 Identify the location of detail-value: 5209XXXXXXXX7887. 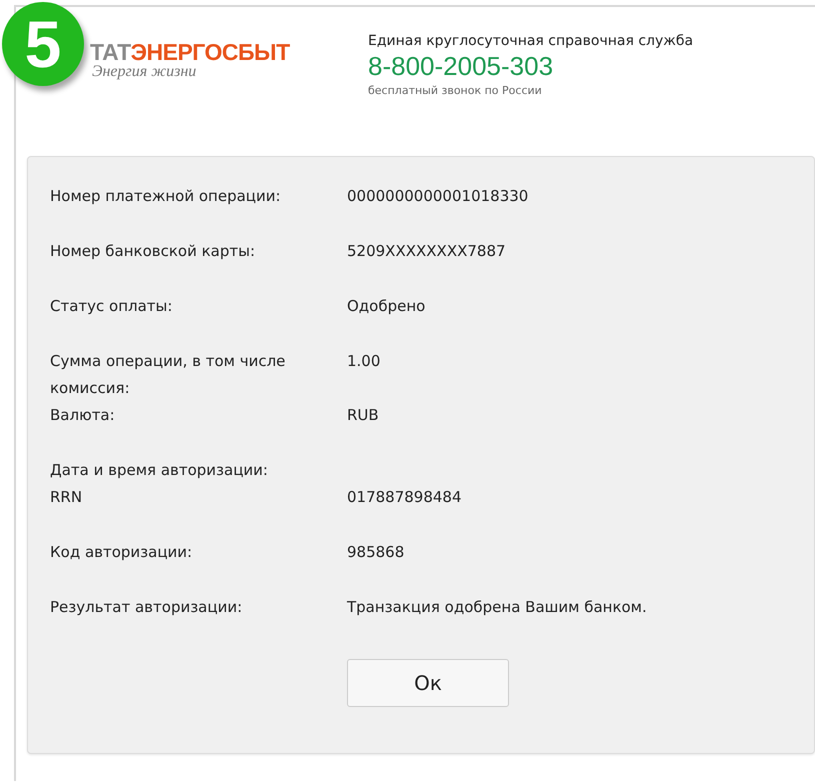
(426, 251).